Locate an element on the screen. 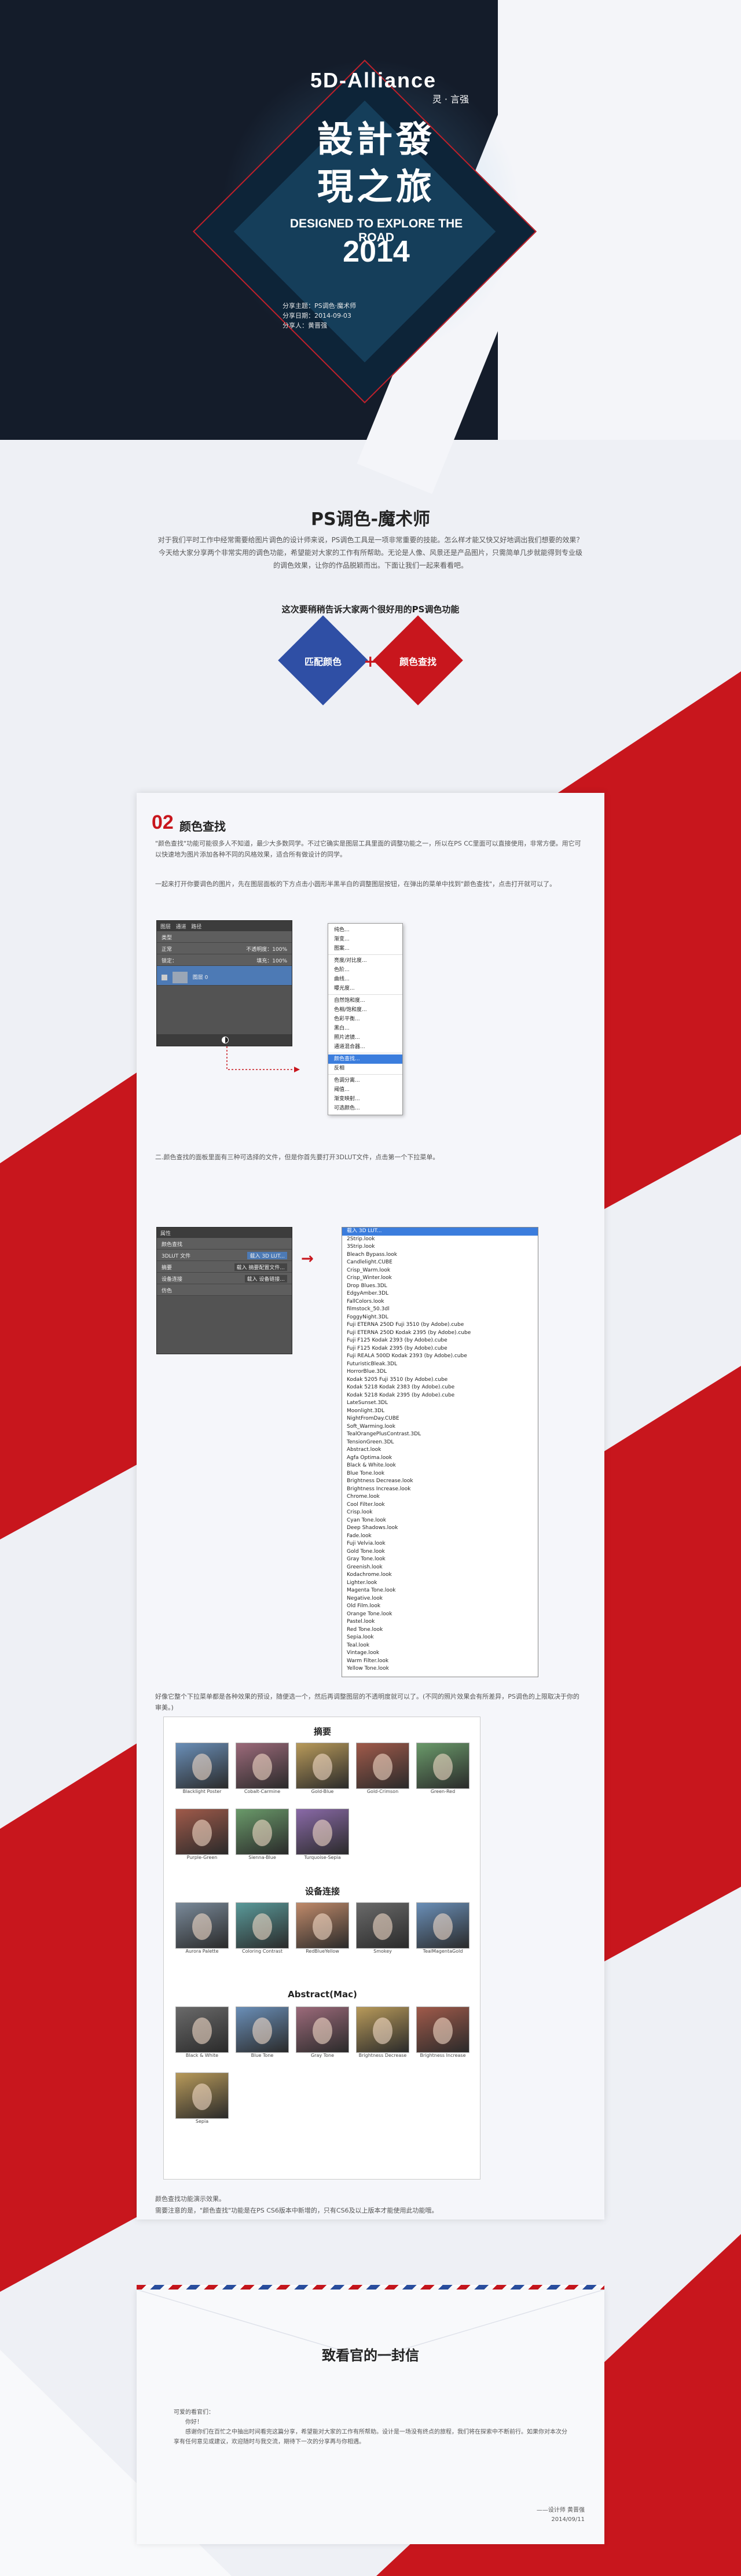 The width and height of the screenshot is (741, 2576). blend-mode-select: 正常 is located at coordinates (167, 950).